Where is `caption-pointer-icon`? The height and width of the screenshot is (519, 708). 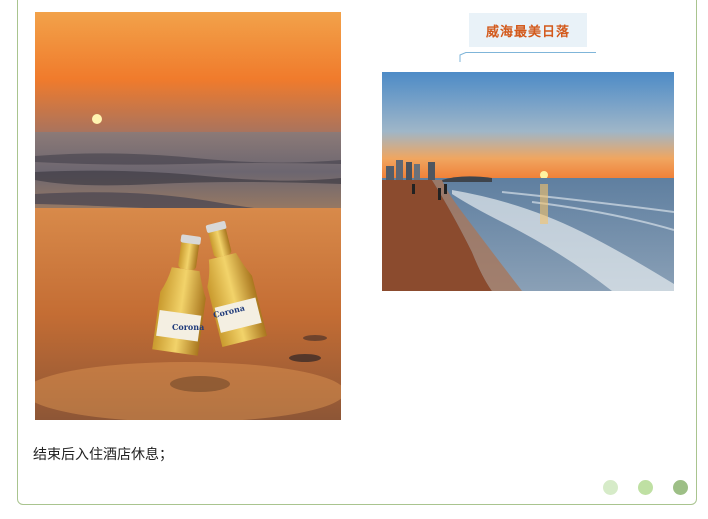
caption-pointer-icon is located at coordinates (463, 57).